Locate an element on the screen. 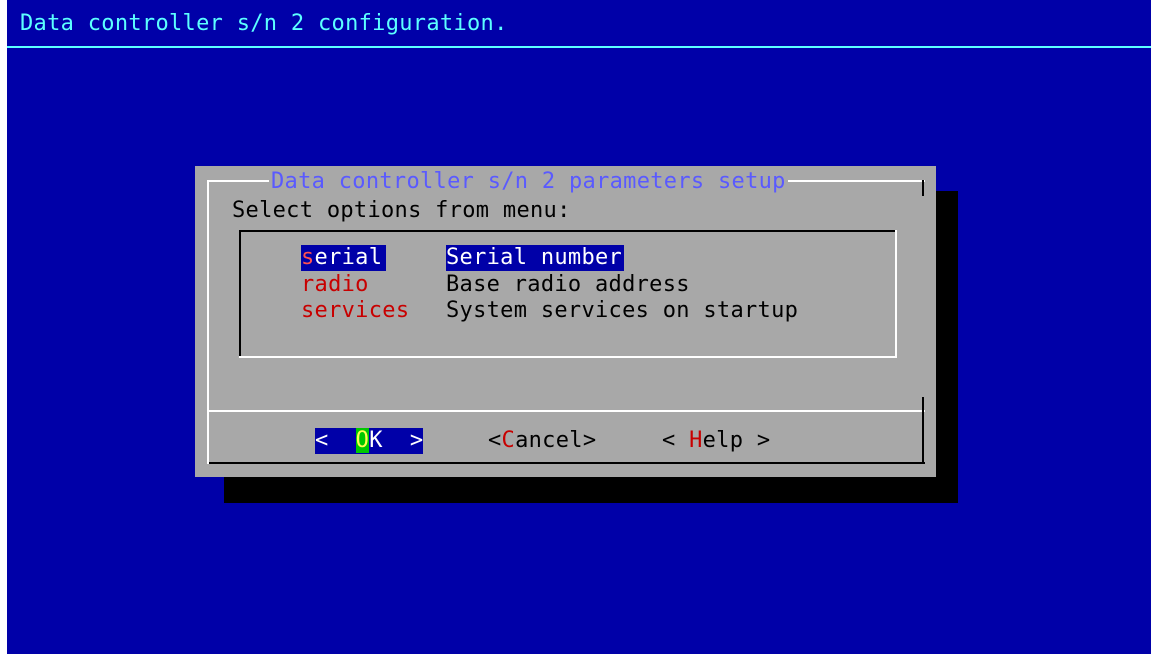  help-button-left: < is located at coordinates (676, 440).